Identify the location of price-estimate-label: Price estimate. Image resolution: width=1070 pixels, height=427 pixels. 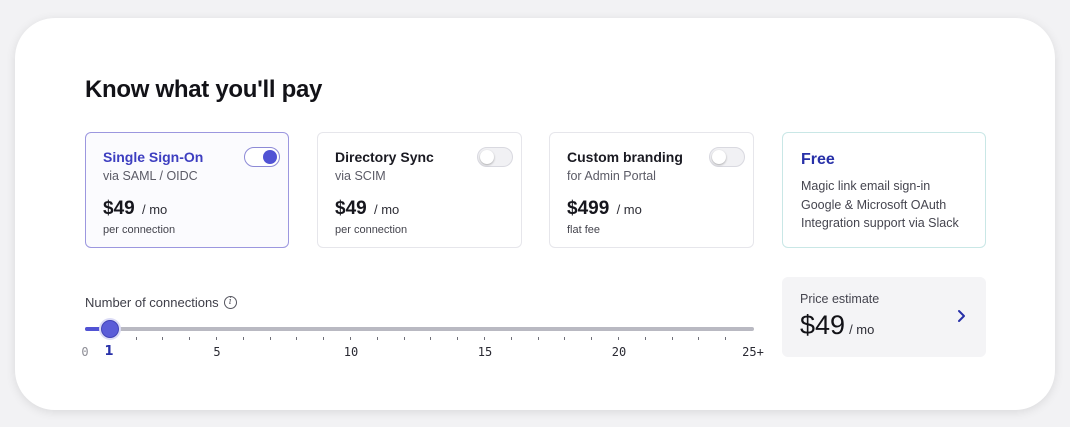
(840, 299).